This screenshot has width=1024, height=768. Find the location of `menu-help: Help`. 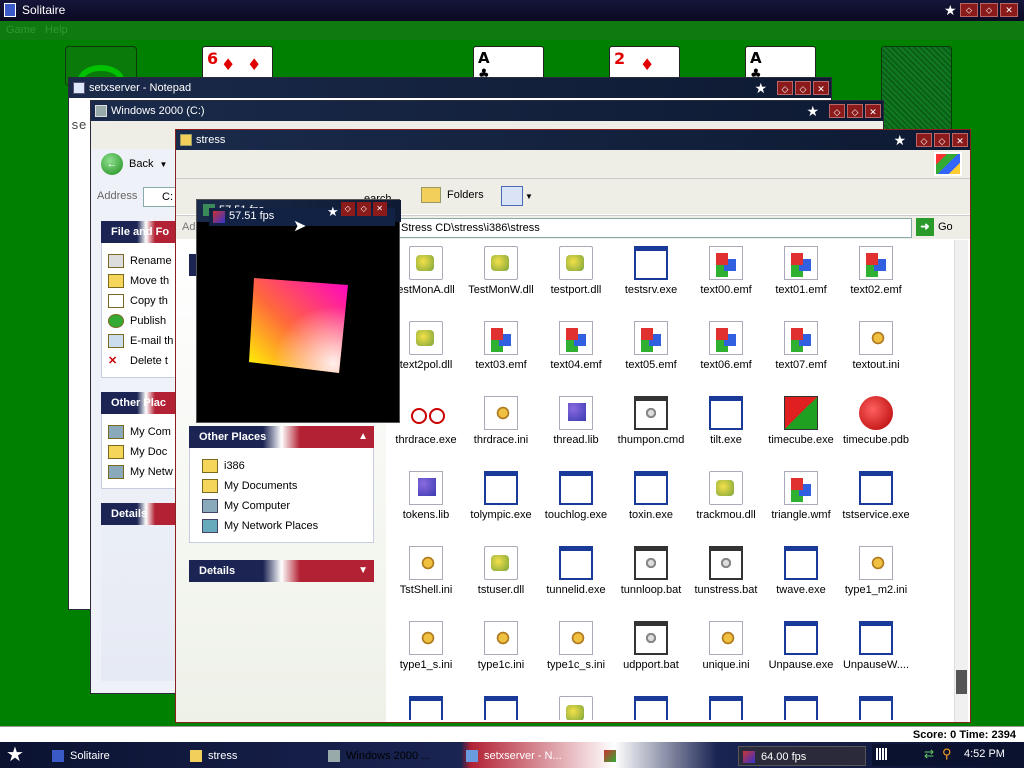

menu-help: Help is located at coordinates (56, 30).